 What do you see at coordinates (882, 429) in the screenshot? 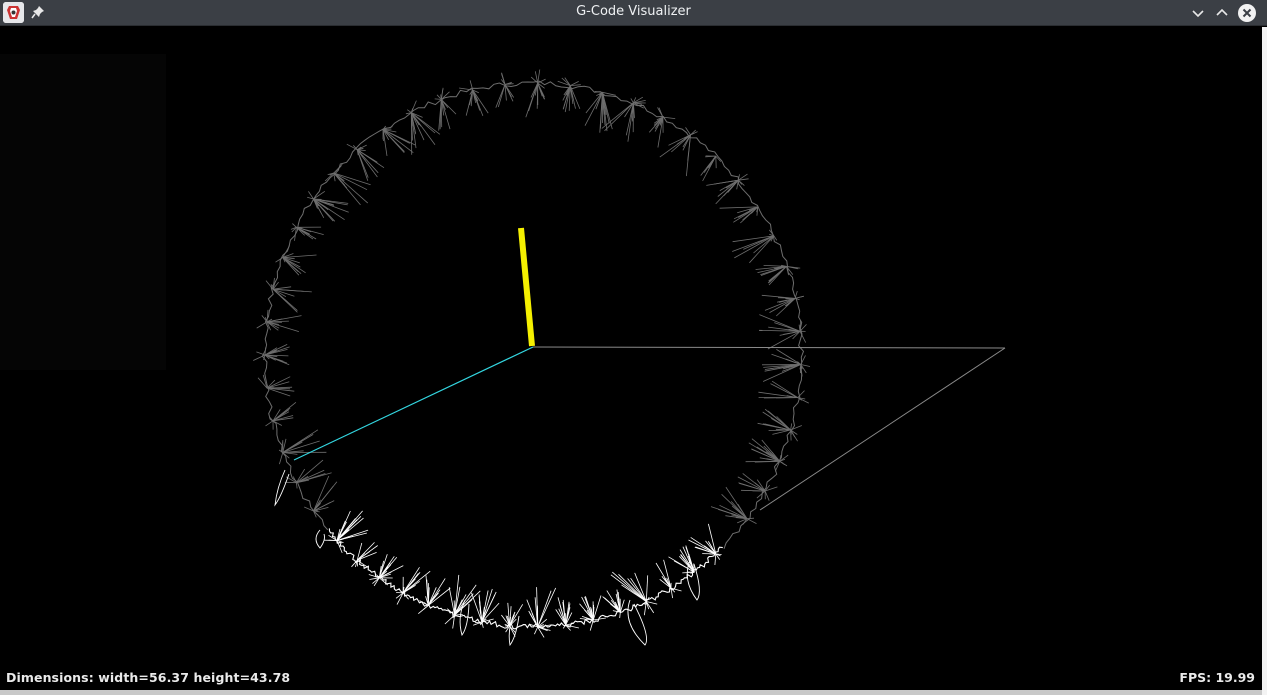
I see `x-axis-return-line` at bounding box center [882, 429].